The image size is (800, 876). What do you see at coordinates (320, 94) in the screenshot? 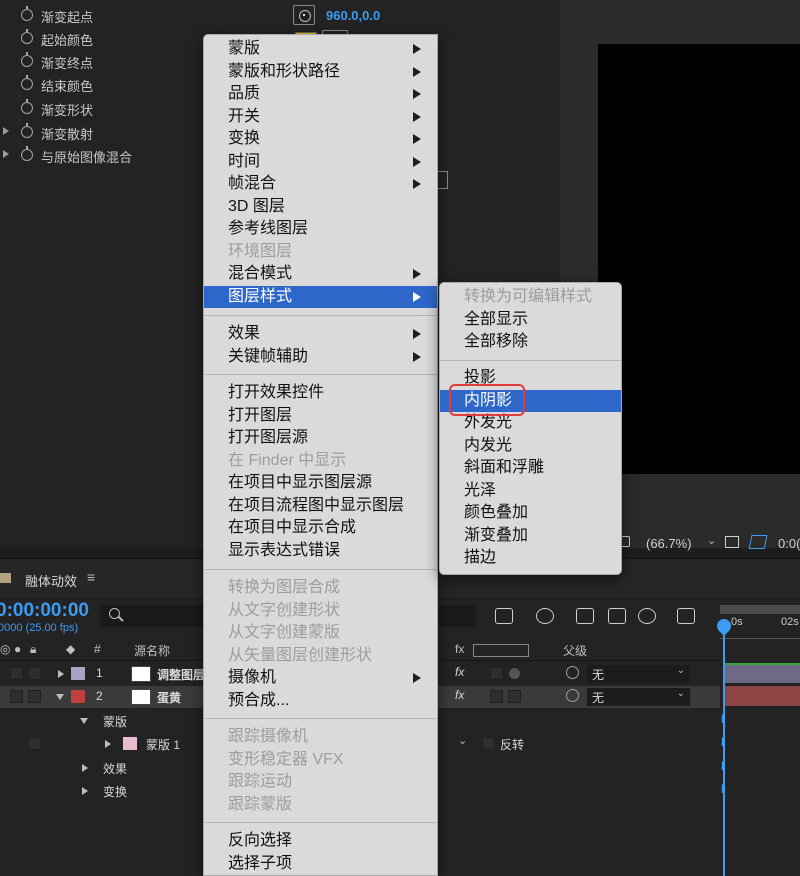
I see `menu-item-quality: 品质` at bounding box center [320, 94].